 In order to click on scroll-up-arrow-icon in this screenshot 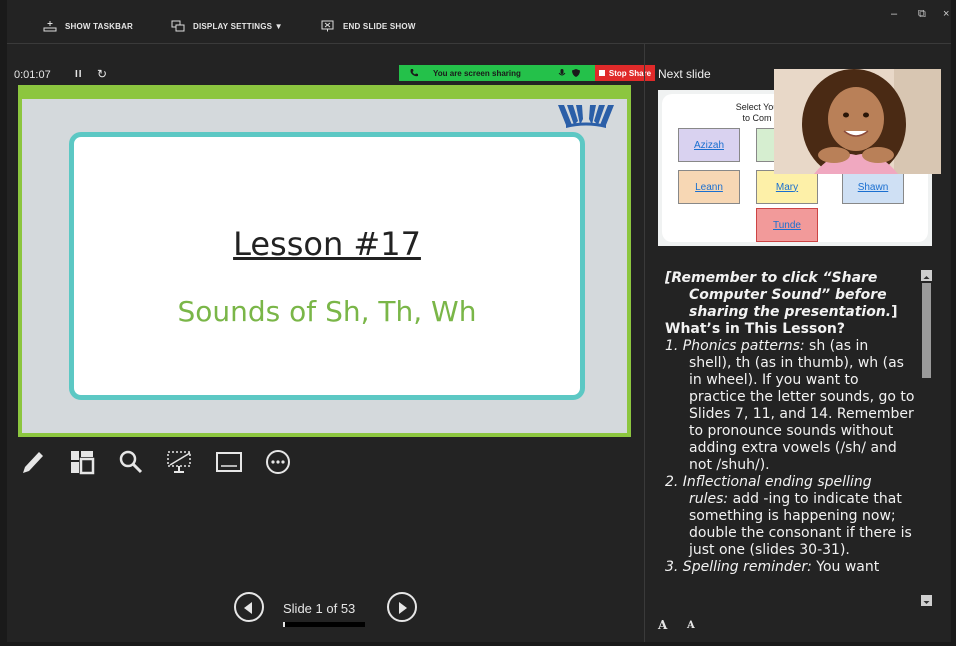, I will do `click(926, 277)`.